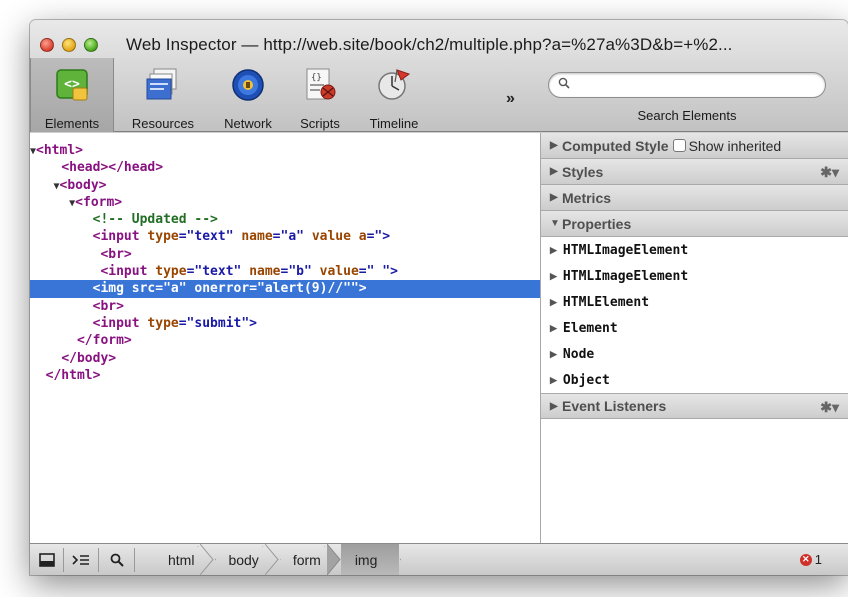  Describe the element at coordinates (805, 559) in the screenshot. I see `error-icon: ✕` at that location.